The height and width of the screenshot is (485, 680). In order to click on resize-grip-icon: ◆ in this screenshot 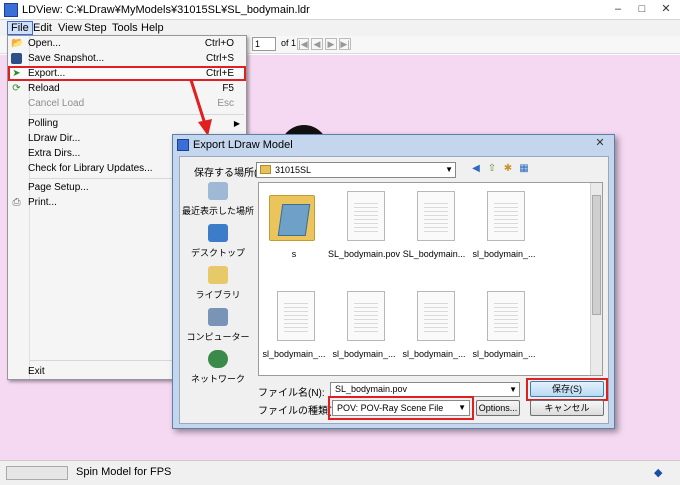, I will do `click(658, 473)`.